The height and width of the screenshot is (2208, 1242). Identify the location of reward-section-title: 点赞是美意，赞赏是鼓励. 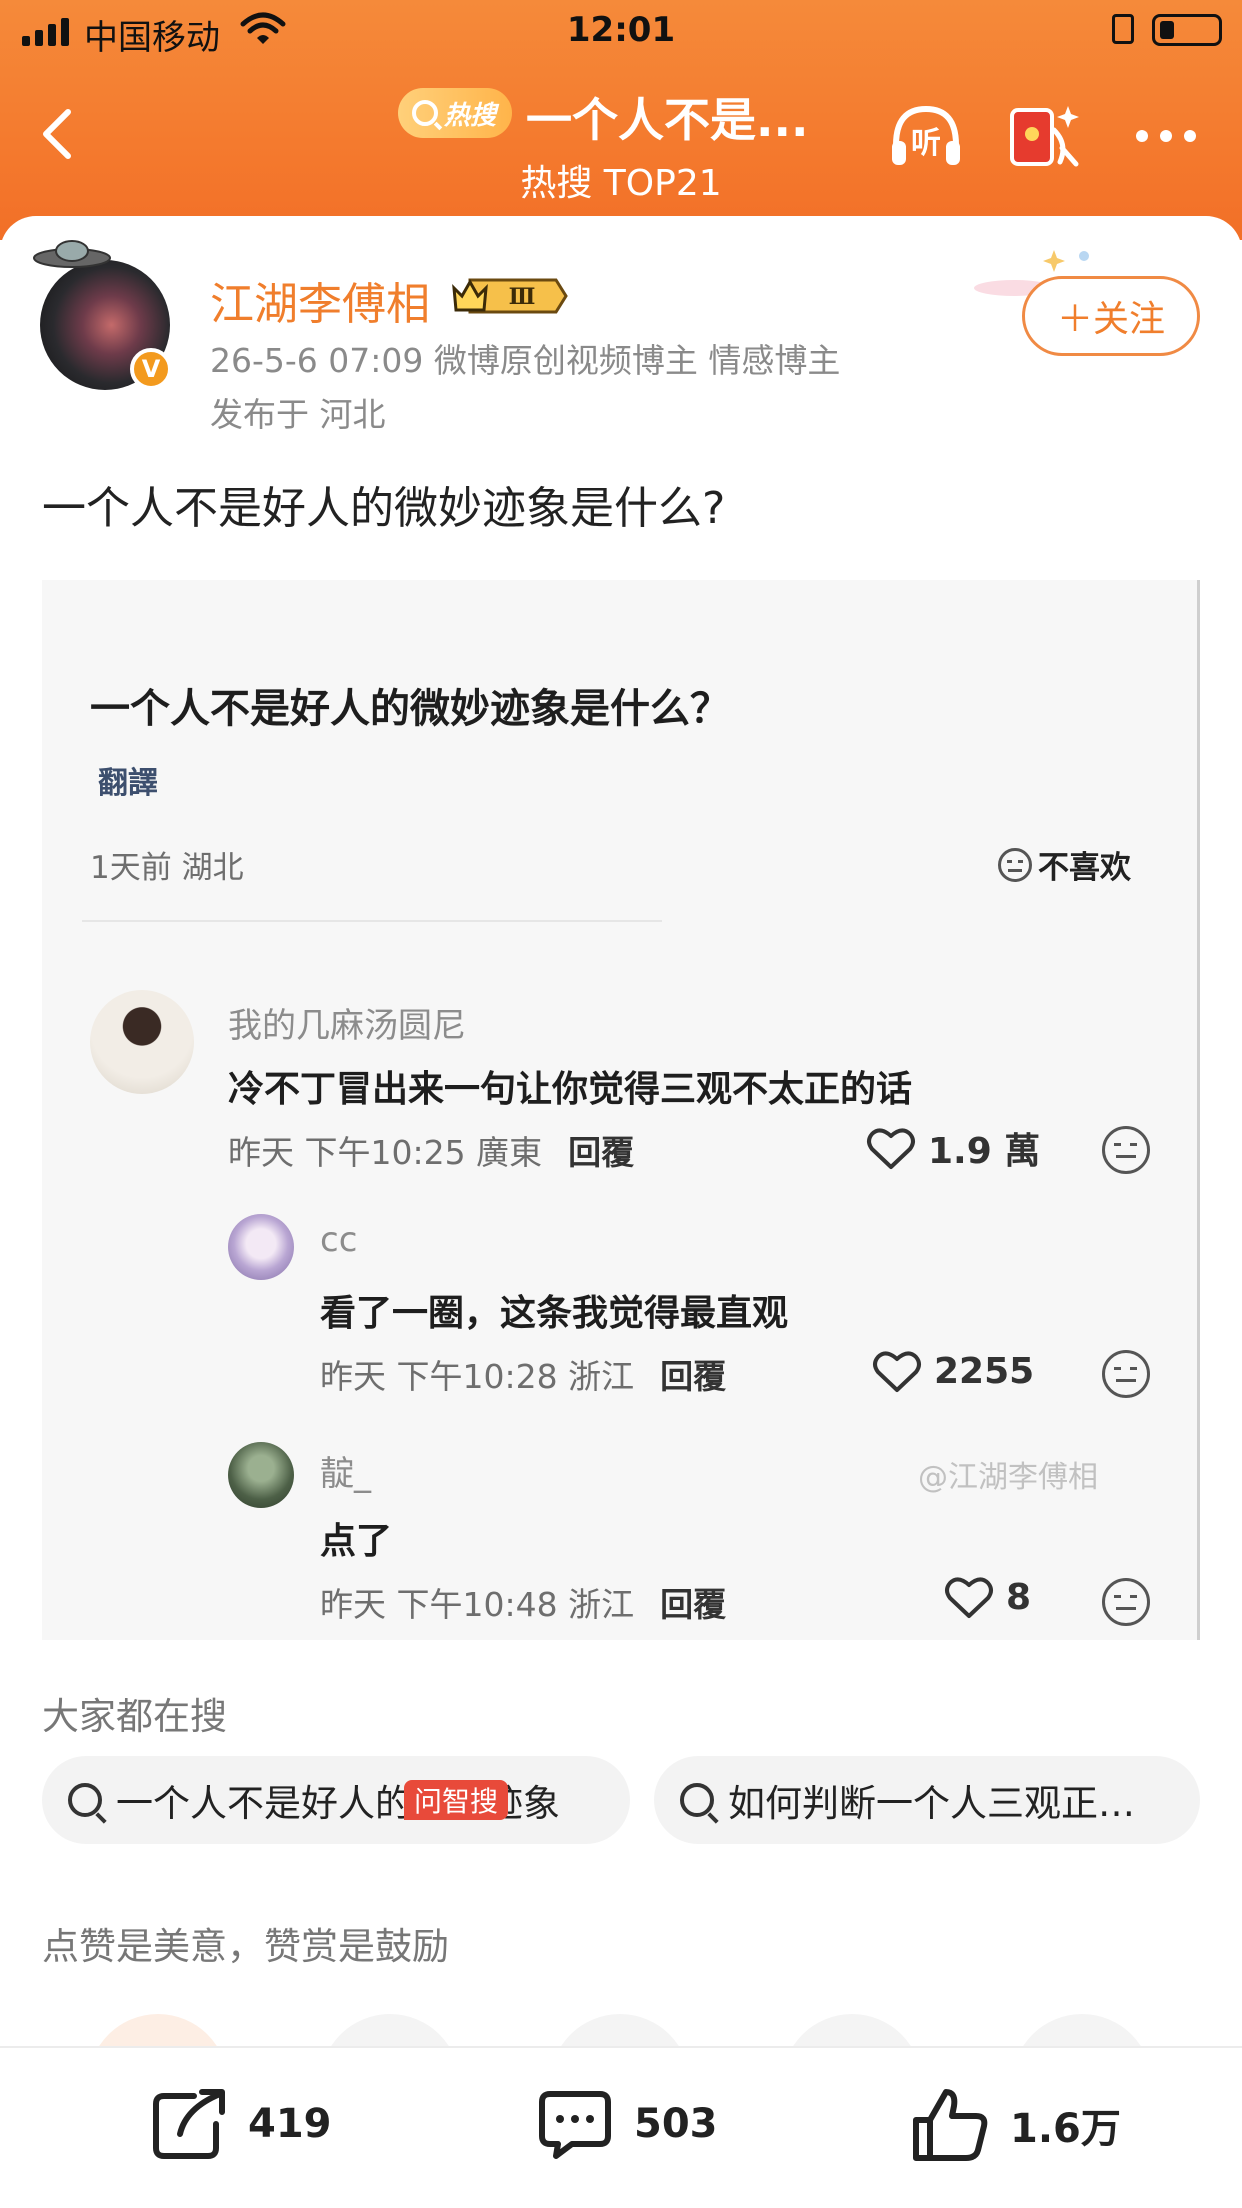
(245, 1946).